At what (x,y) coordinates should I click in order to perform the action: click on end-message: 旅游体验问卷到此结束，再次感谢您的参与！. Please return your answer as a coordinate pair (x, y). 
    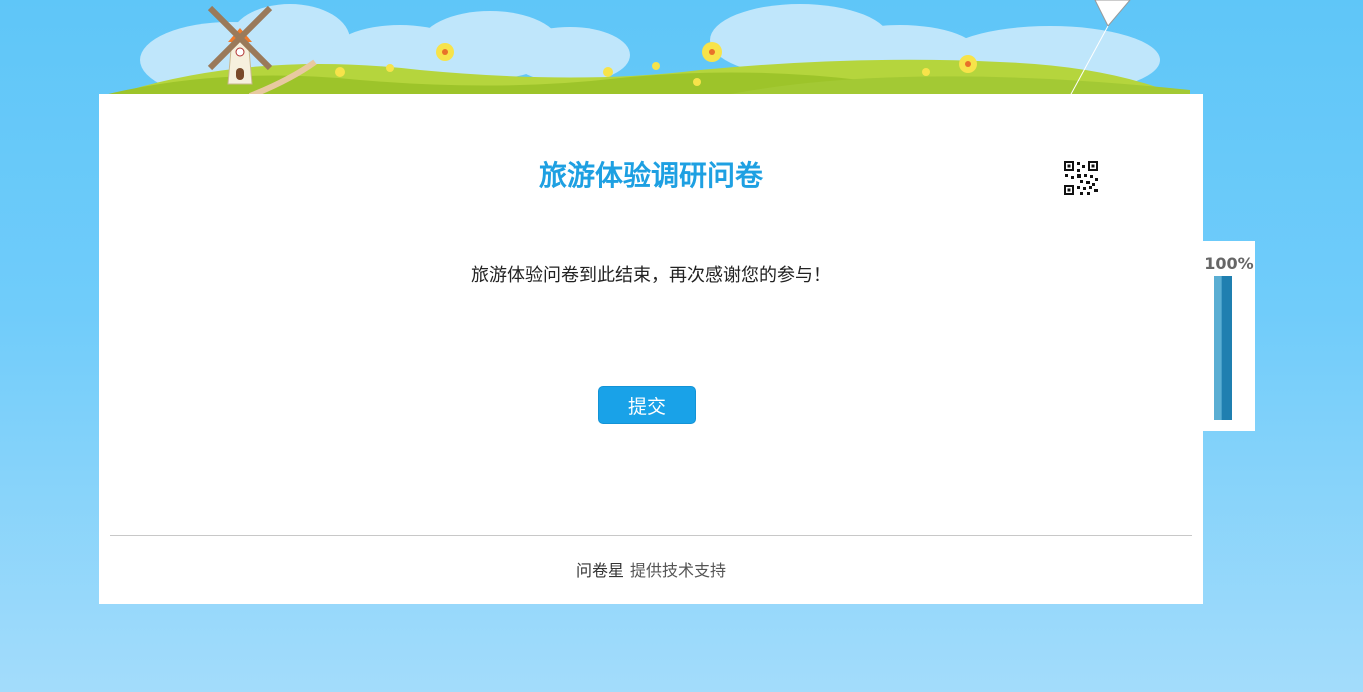
    Looking at the image, I should click on (651, 275).